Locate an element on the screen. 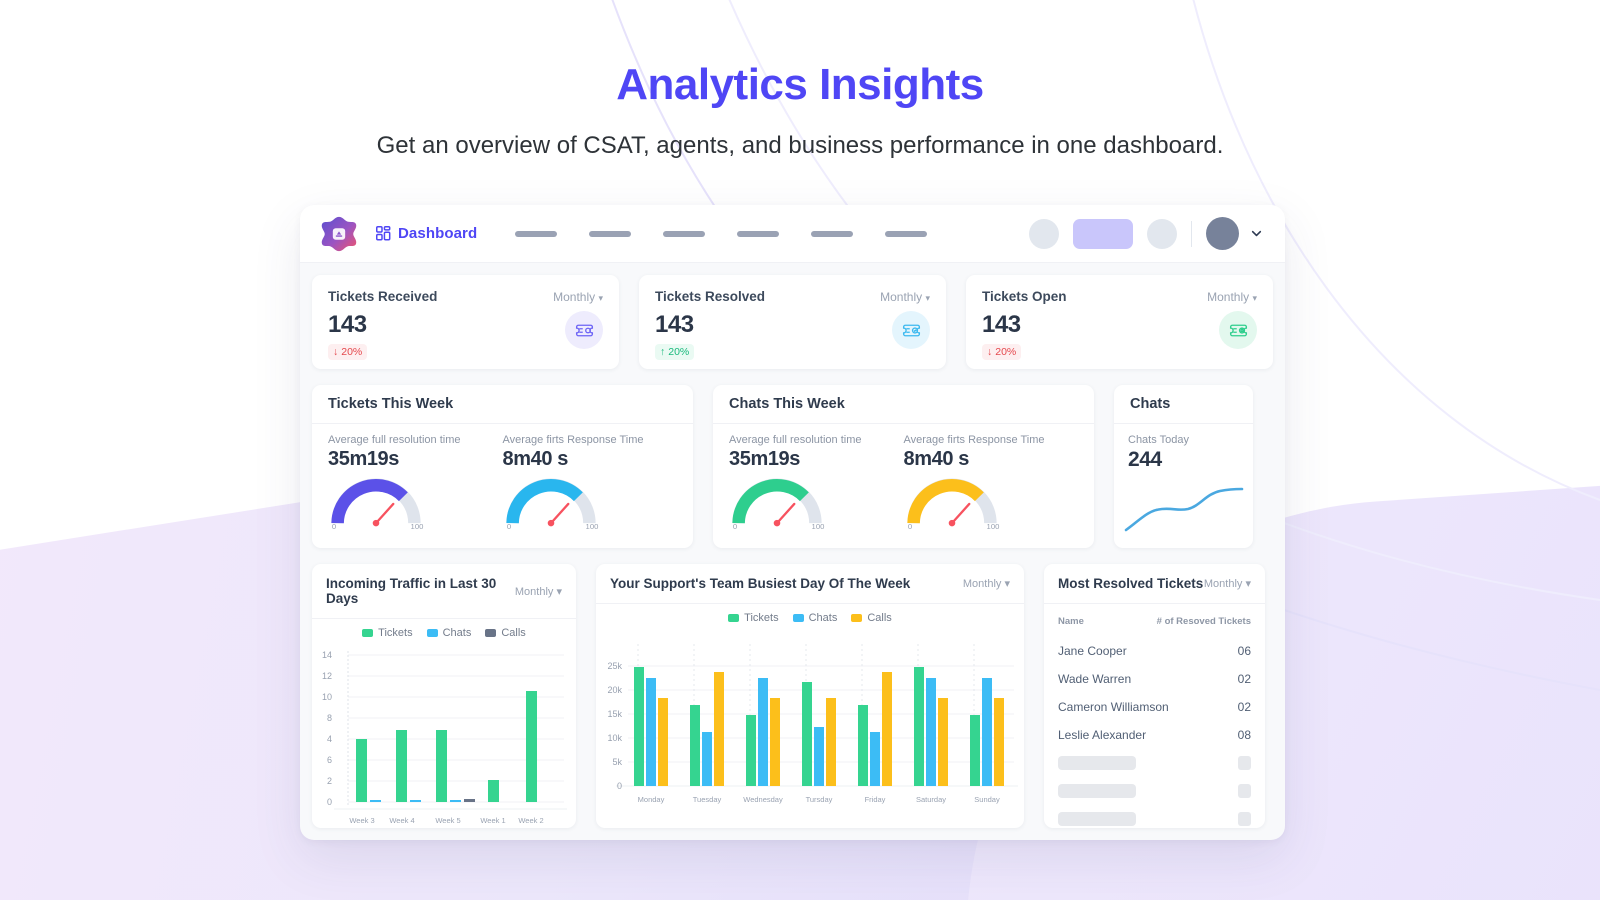  svg-text: 15k is located at coordinates (614, 714).